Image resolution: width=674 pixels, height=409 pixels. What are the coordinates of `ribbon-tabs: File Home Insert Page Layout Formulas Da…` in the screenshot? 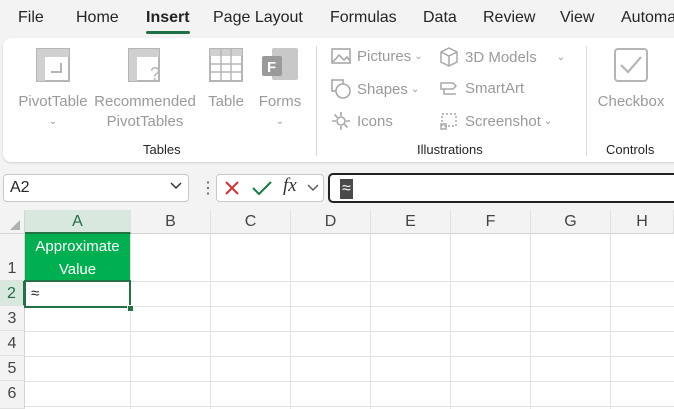 It's located at (337, 19).